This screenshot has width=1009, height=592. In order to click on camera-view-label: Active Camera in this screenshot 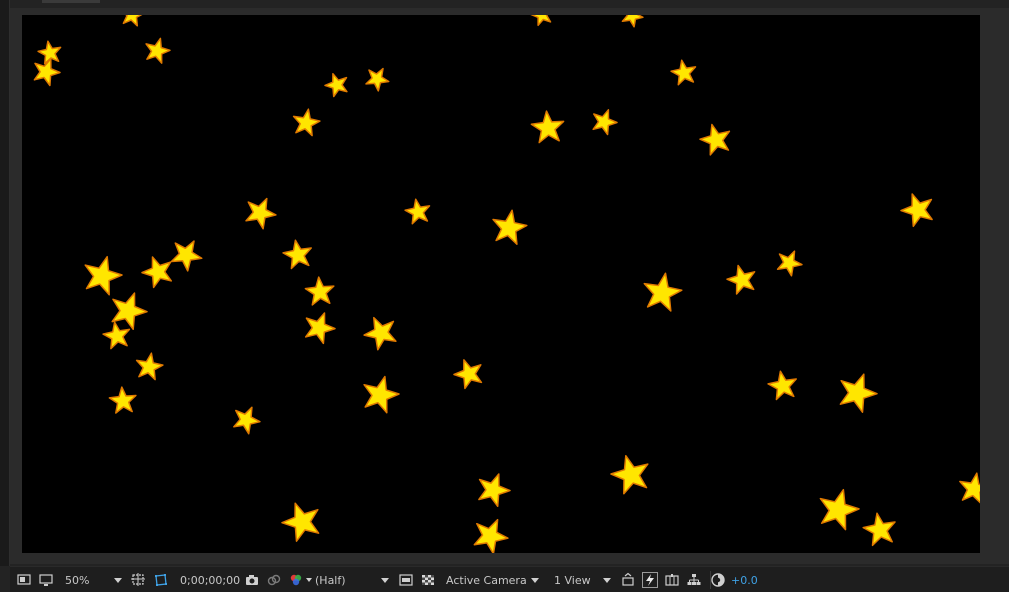, I will do `click(486, 580)`.